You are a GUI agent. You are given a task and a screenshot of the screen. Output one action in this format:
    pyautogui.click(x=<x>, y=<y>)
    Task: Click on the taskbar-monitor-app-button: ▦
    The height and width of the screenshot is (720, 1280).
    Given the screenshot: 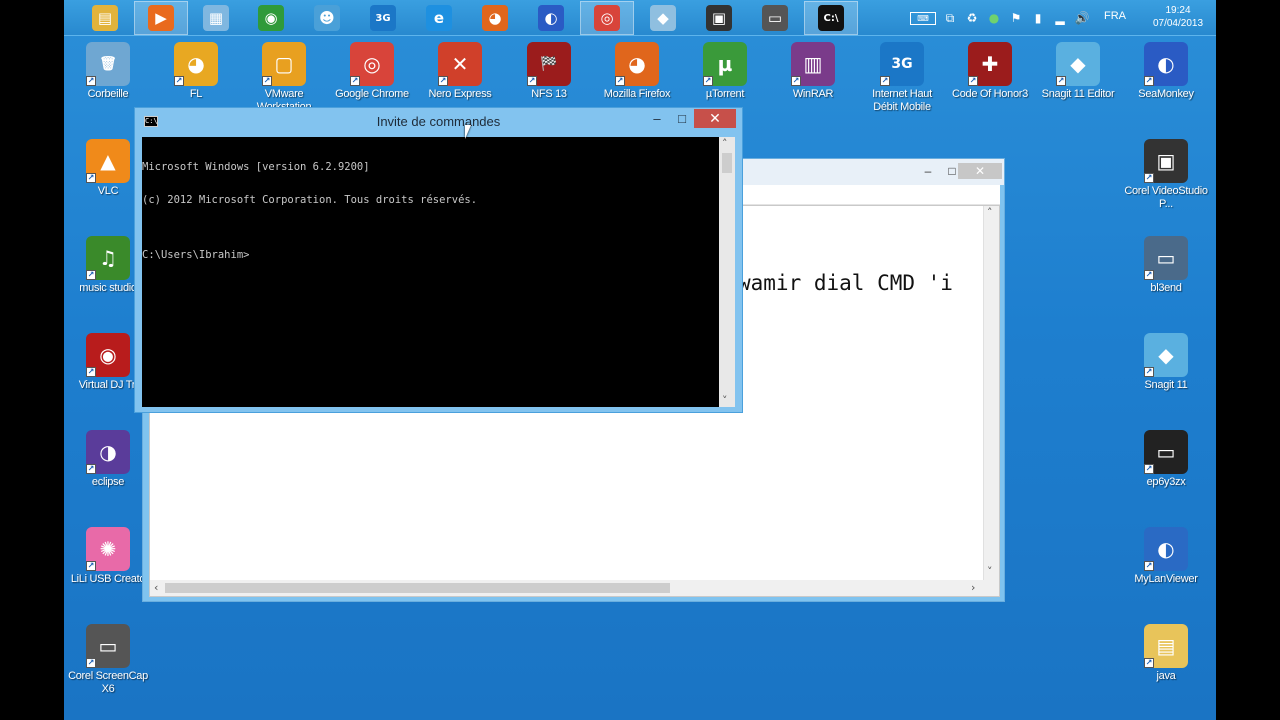 What is the action you would take?
    pyautogui.click(x=216, y=18)
    